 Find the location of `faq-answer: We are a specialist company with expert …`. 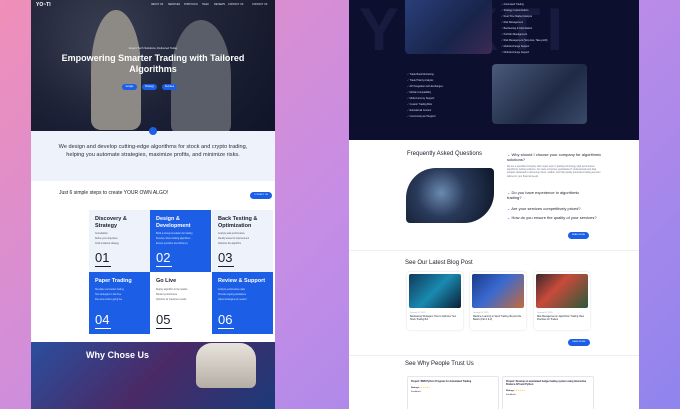

faq-answer: We are a specialist company with expert … is located at coordinates (554, 172).